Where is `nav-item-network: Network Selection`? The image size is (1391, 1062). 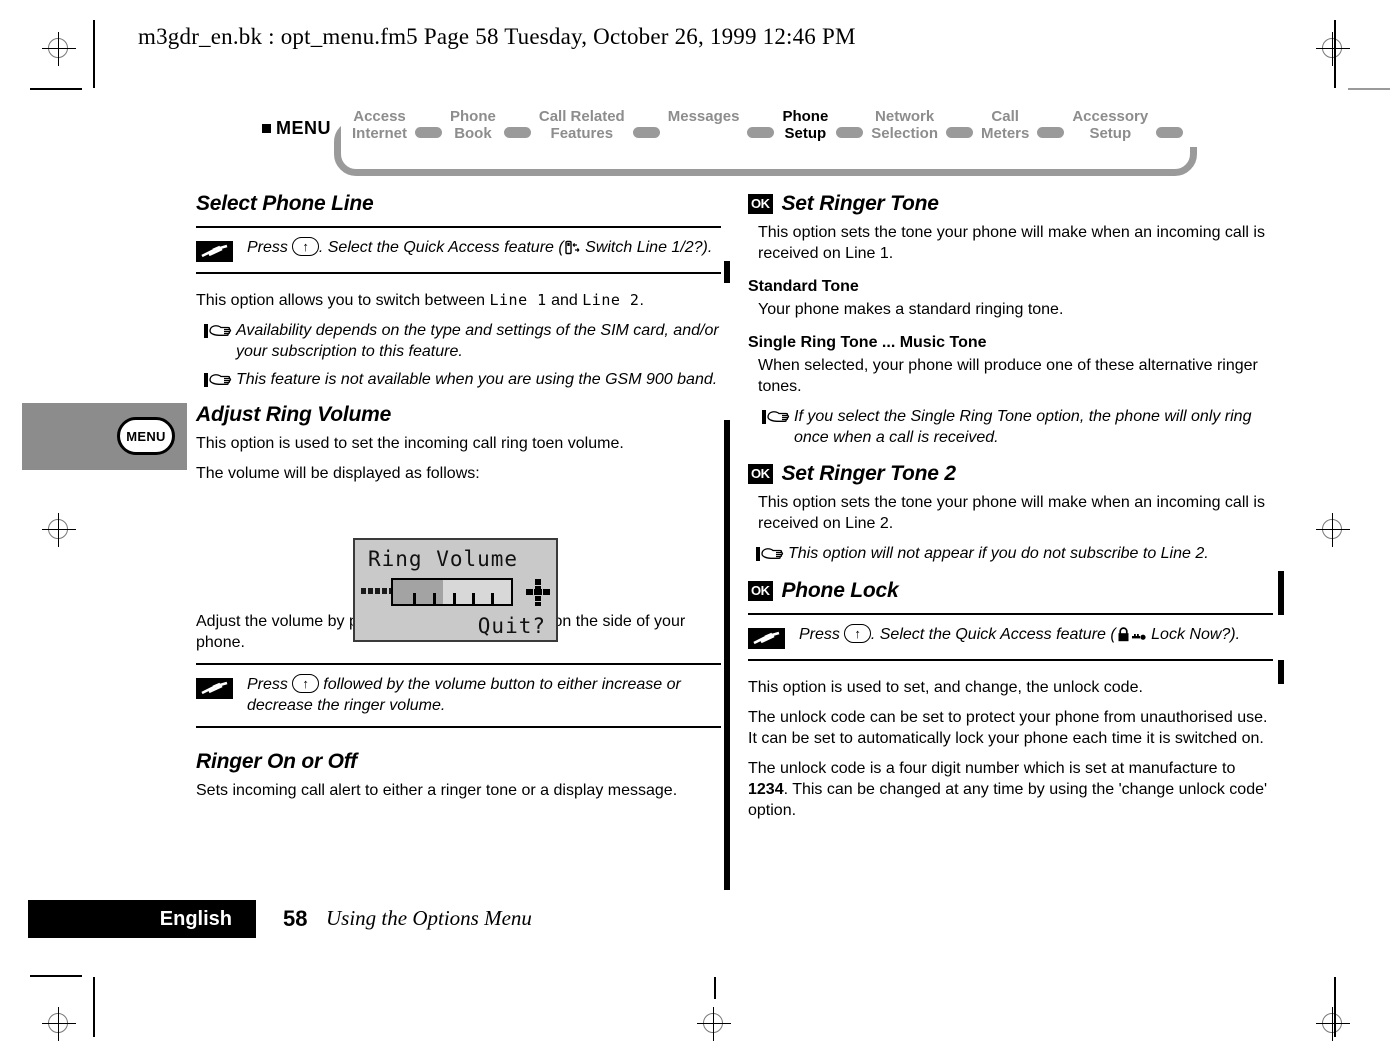
nav-item-network: Network Selection is located at coordinates (904, 125).